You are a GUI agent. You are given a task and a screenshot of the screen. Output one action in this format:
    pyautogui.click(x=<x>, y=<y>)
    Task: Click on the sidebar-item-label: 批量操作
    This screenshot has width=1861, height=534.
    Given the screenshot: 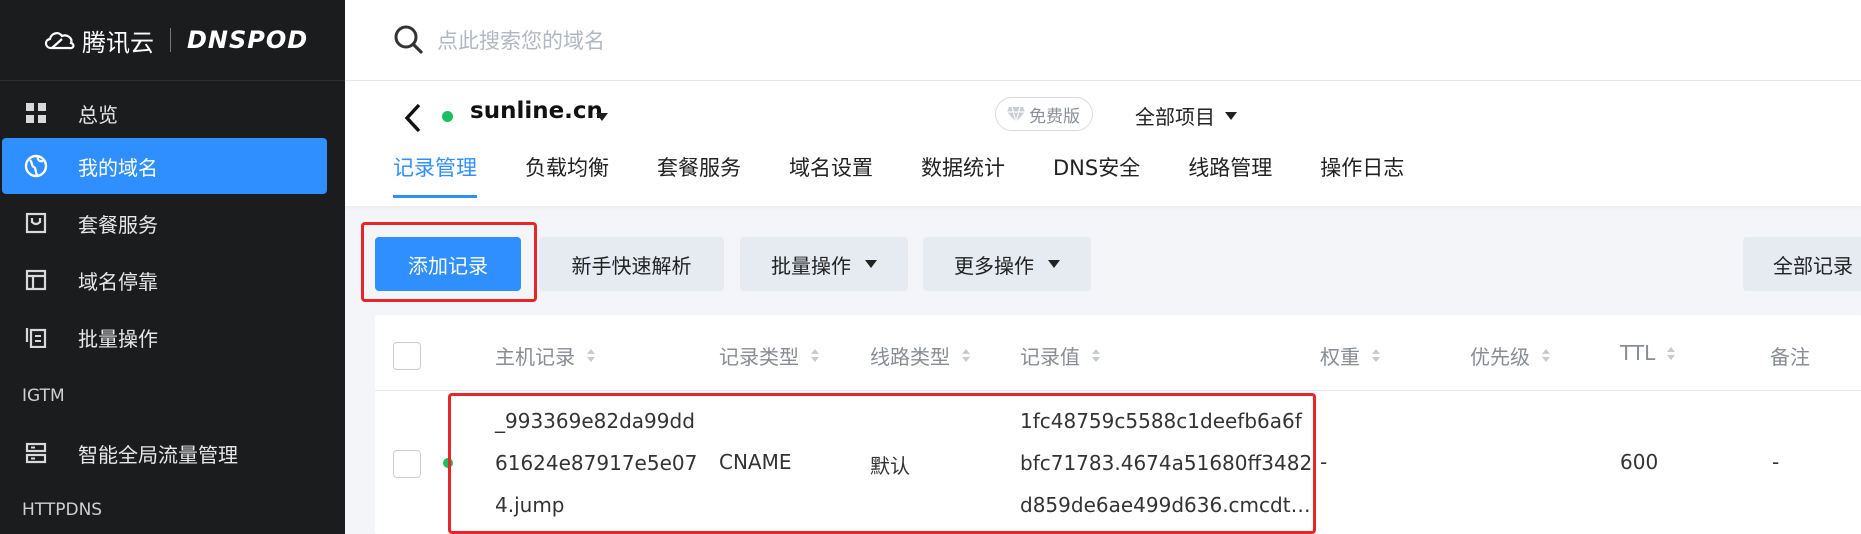 What is the action you would take?
    pyautogui.click(x=118, y=338)
    